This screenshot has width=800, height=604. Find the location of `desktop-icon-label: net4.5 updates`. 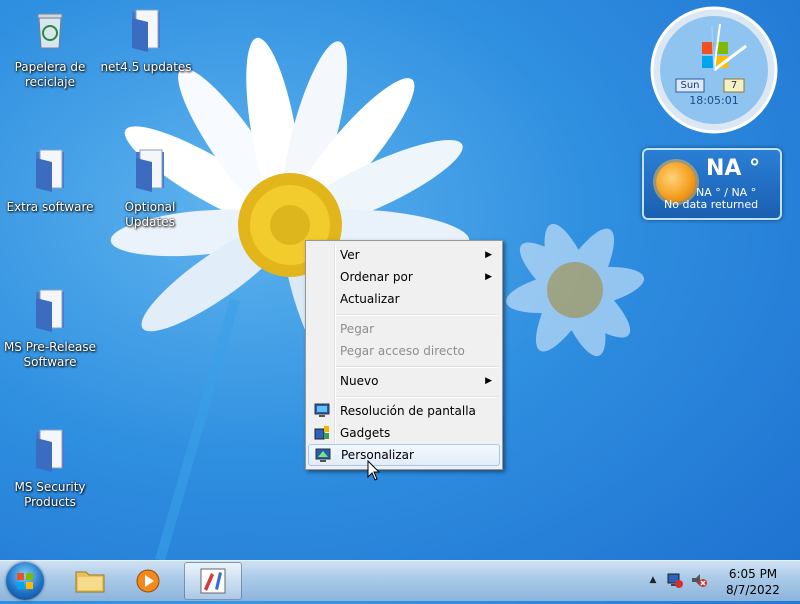

desktop-icon-label: net4.5 updates is located at coordinates (146, 67).